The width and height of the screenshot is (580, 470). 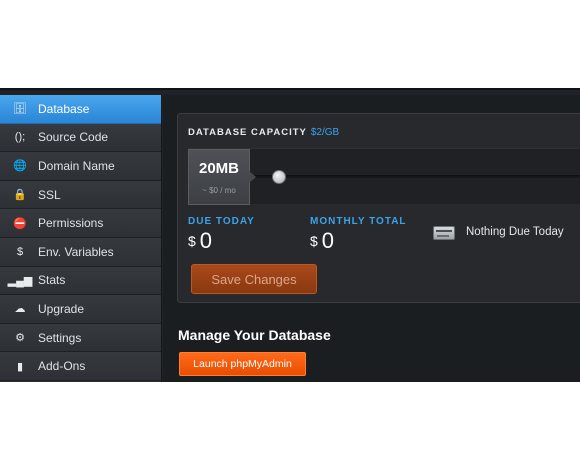 I want to click on sidebar-item-settings: ⚙ Settings, so click(x=80, y=338).